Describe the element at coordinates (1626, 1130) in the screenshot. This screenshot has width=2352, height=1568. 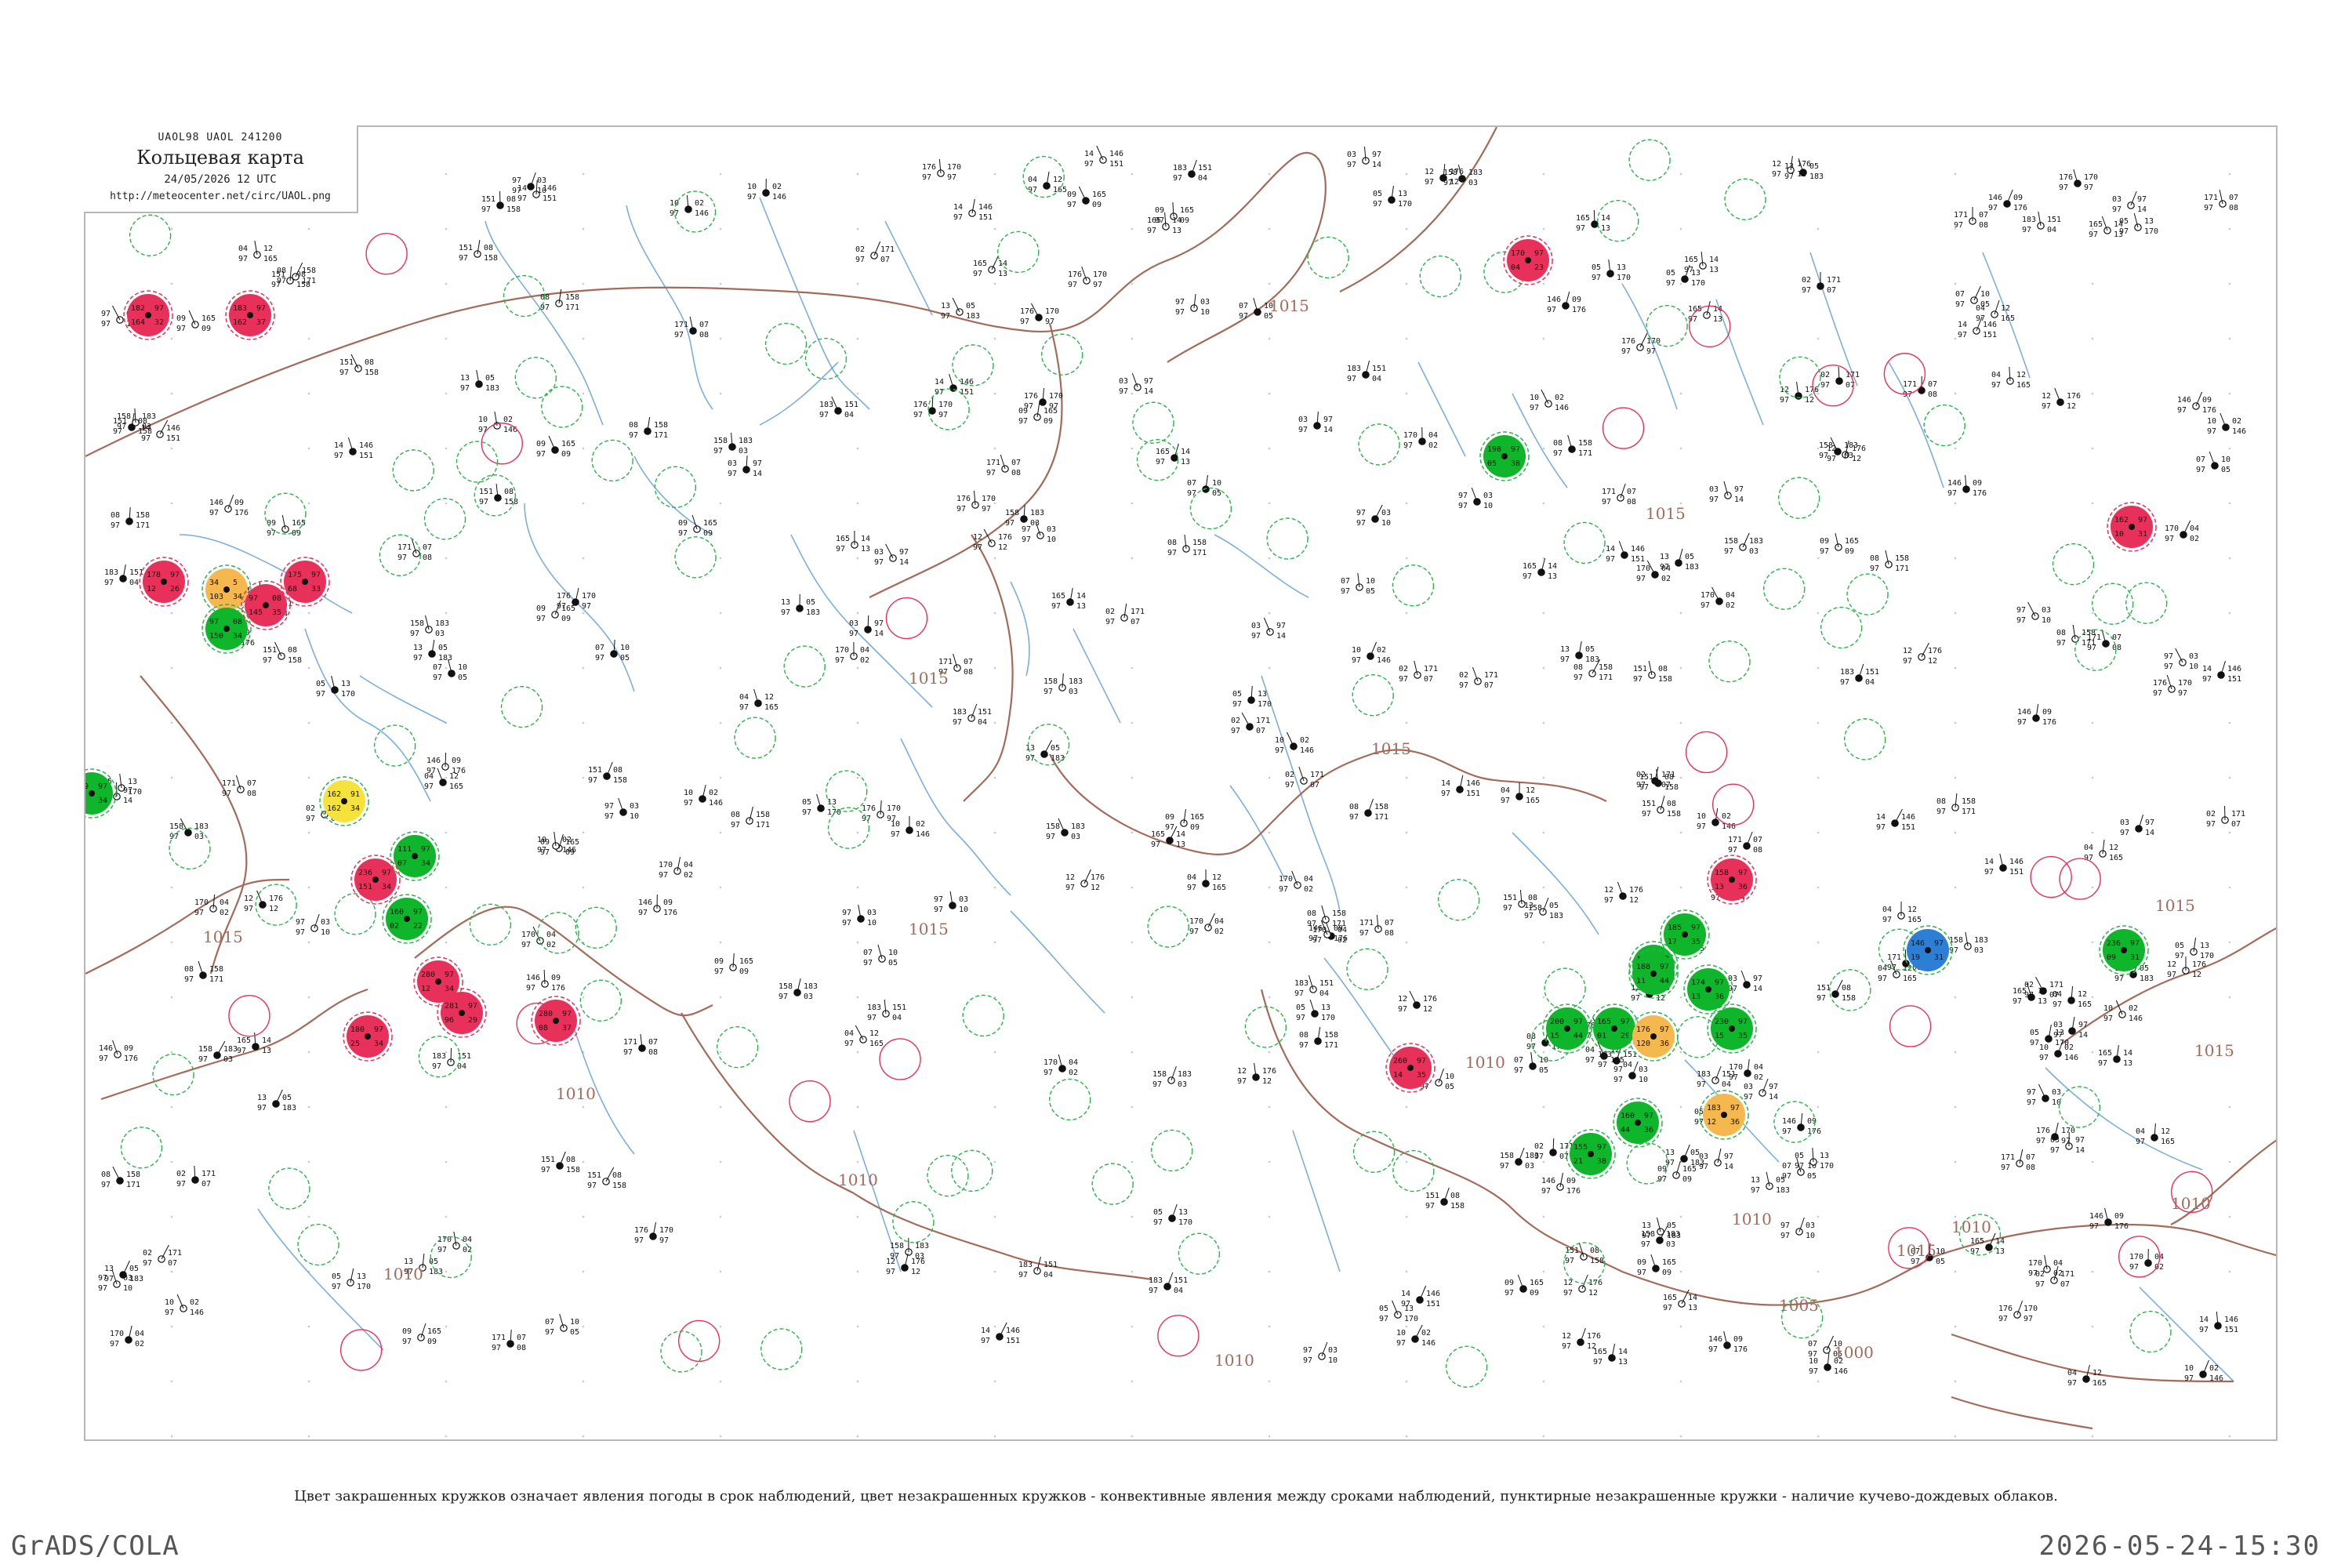
I see `station-value: 44` at that location.